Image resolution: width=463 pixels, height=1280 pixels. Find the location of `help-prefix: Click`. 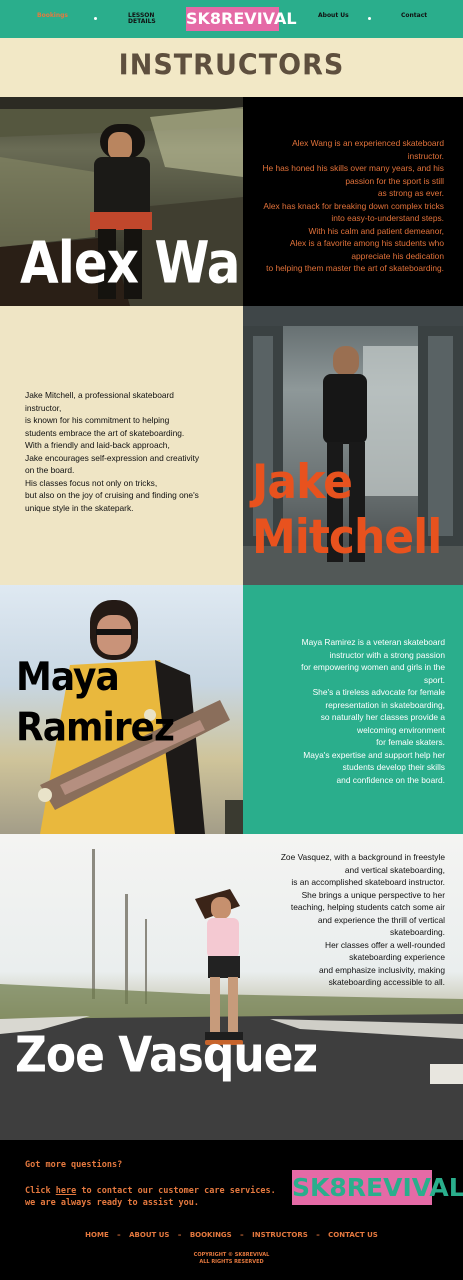

help-prefix: Click is located at coordinates (40, 1191).